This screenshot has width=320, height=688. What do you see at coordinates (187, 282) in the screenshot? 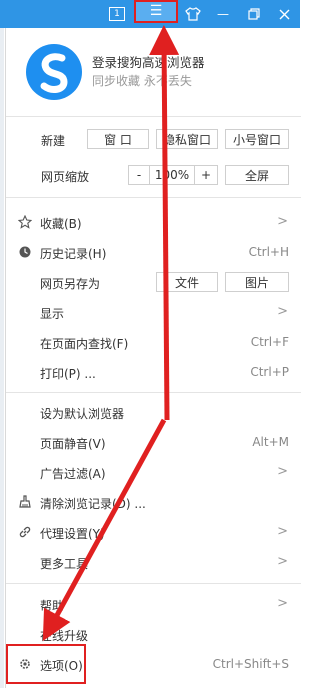
I see `save-as-file-button: 文件` at bounding box center [187, 282].